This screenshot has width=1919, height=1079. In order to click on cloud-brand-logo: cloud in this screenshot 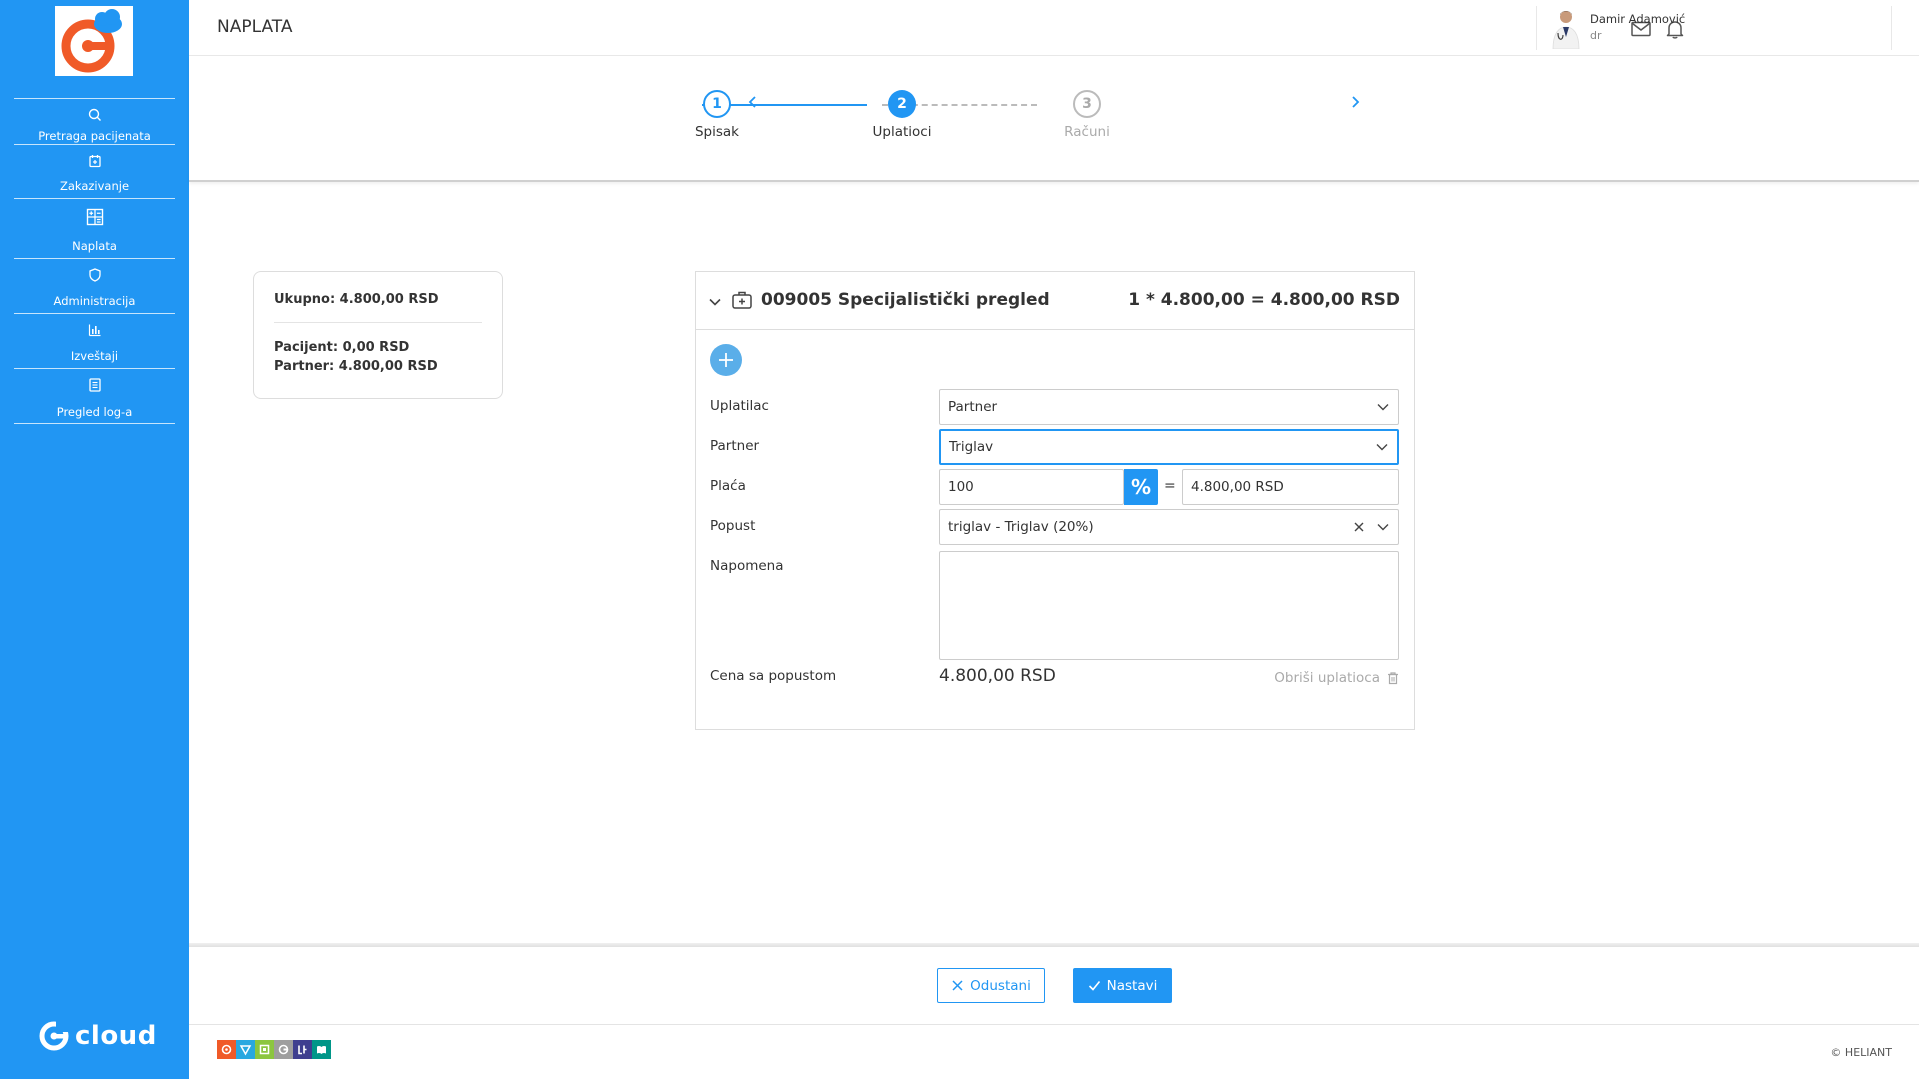, I will do `click(97, 1036)`.